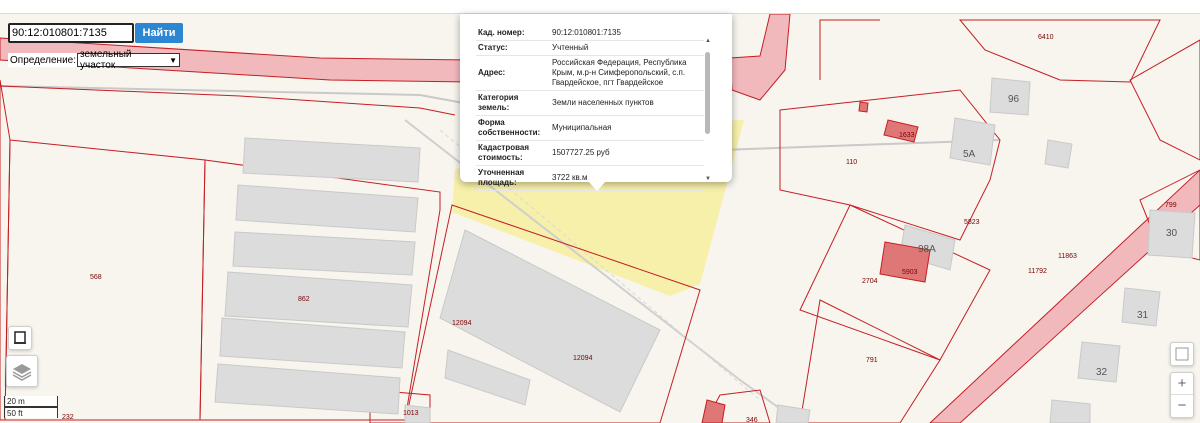 This screenshot has width=1200, height=423. I want to click on top-bar, so click(600, 7).